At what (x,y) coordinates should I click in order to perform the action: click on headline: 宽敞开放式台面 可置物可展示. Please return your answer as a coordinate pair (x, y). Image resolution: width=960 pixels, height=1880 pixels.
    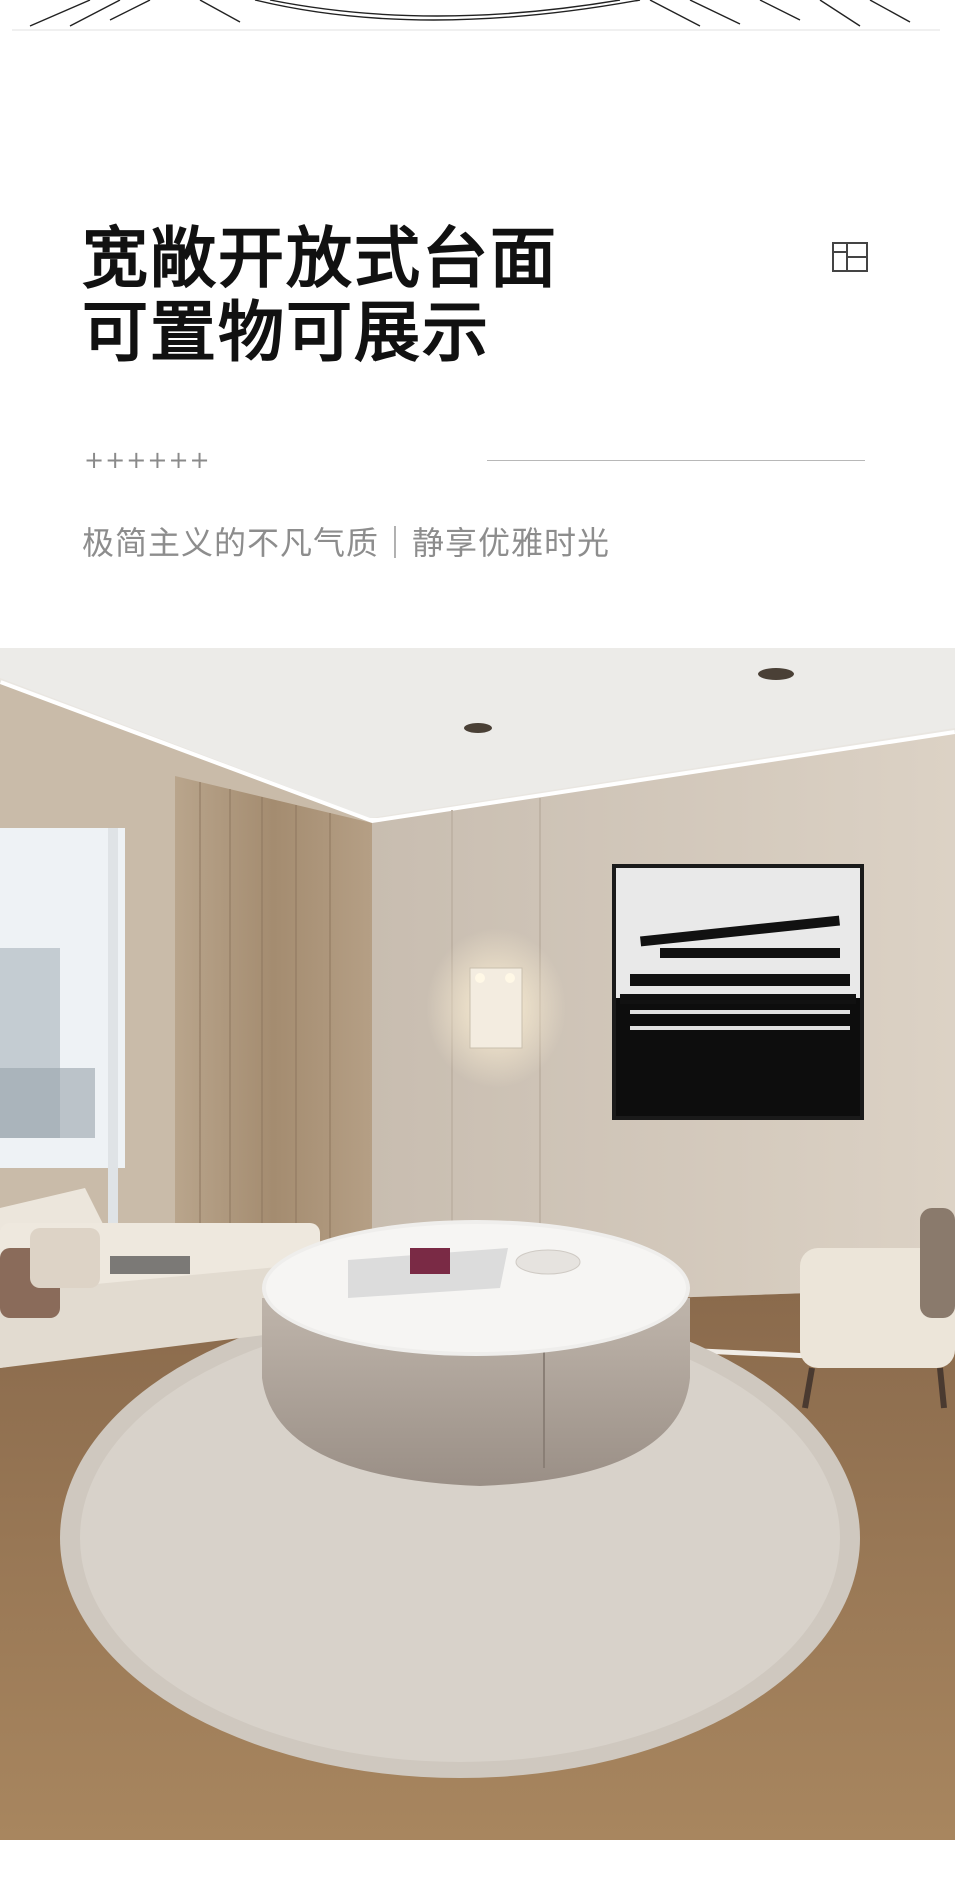
    Looking at the image, I should click on (320, 296).